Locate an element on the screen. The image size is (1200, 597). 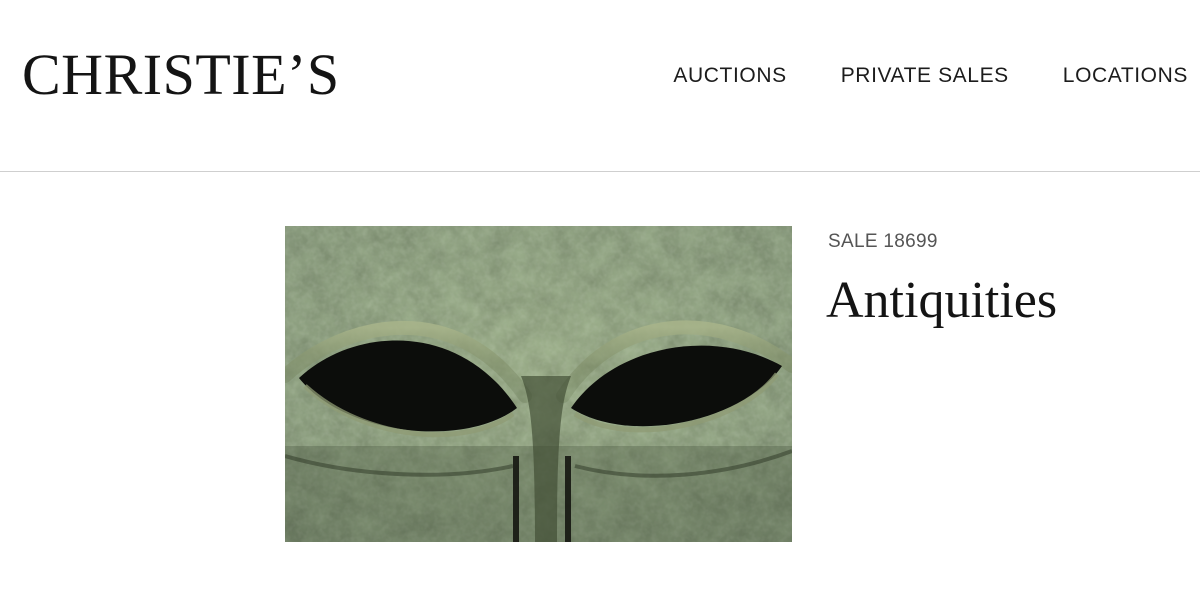
nav-item-locations: LOCATIONS is located at coordinates (1125, 76).